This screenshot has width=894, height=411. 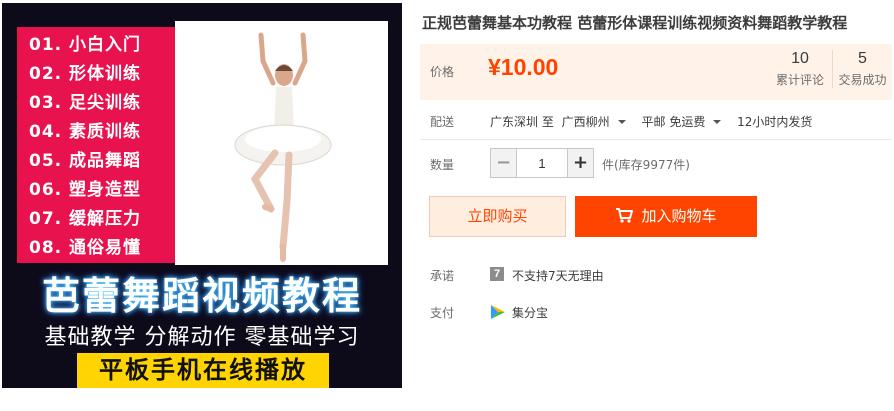 What do you see at coordinates (775, 122) in the screenshot?
I see `dispatch-time: 12小时内发货` at bounding box center [775, 122].